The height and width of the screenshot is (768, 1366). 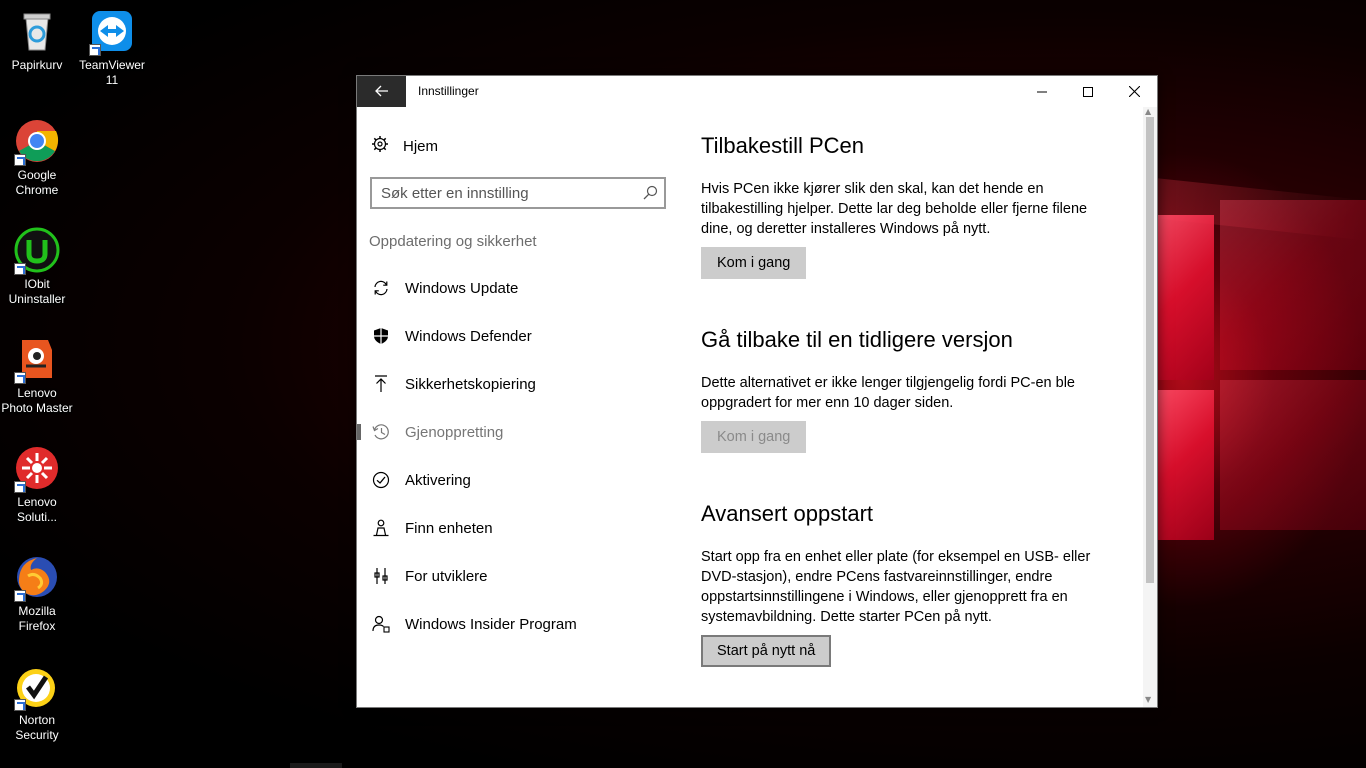 I want to click on desktop-icon-label: TeamViewer 11, so click(x=112, y=72).